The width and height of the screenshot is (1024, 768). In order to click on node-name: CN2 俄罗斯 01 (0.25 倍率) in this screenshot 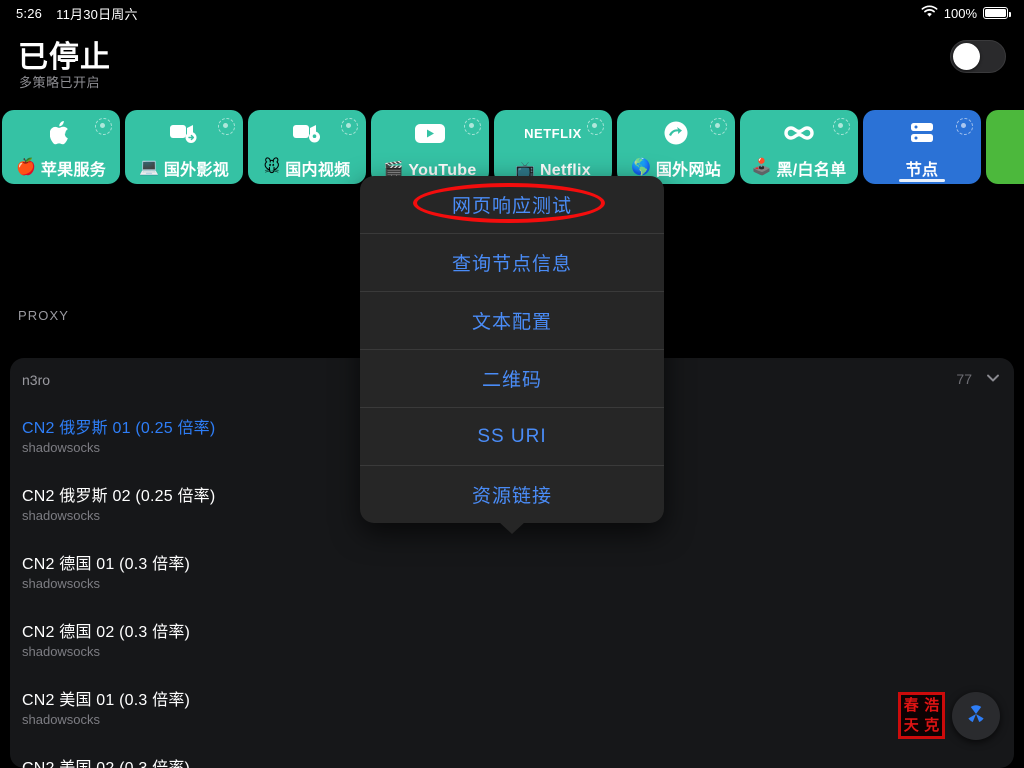, I will do `click(119, 428)`.